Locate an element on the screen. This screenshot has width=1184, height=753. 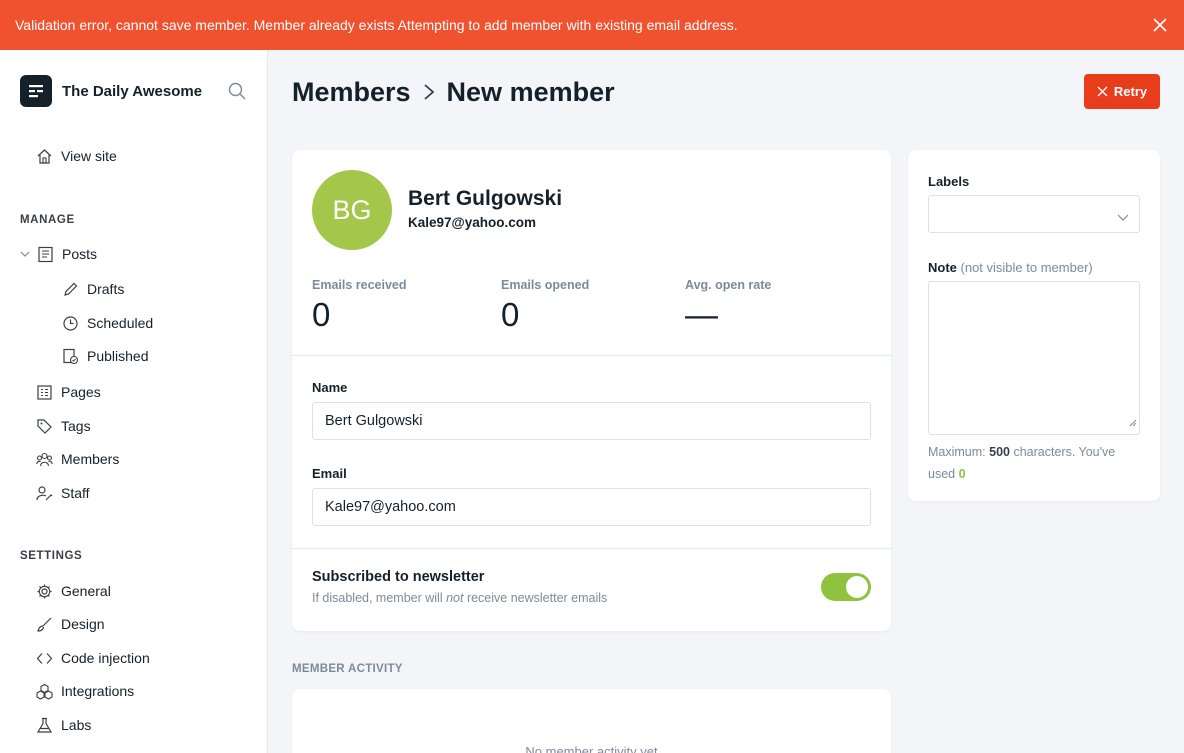
stat-emails-received: Emails received 0 is located at coordinates (359, 306).